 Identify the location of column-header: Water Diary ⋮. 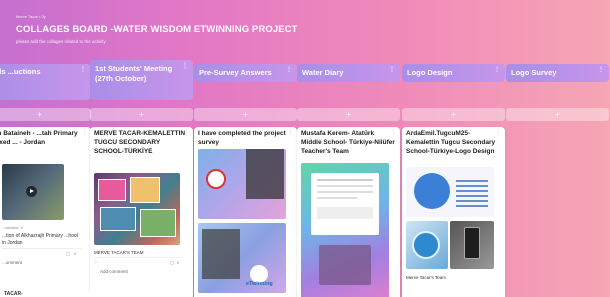
(348, 73).